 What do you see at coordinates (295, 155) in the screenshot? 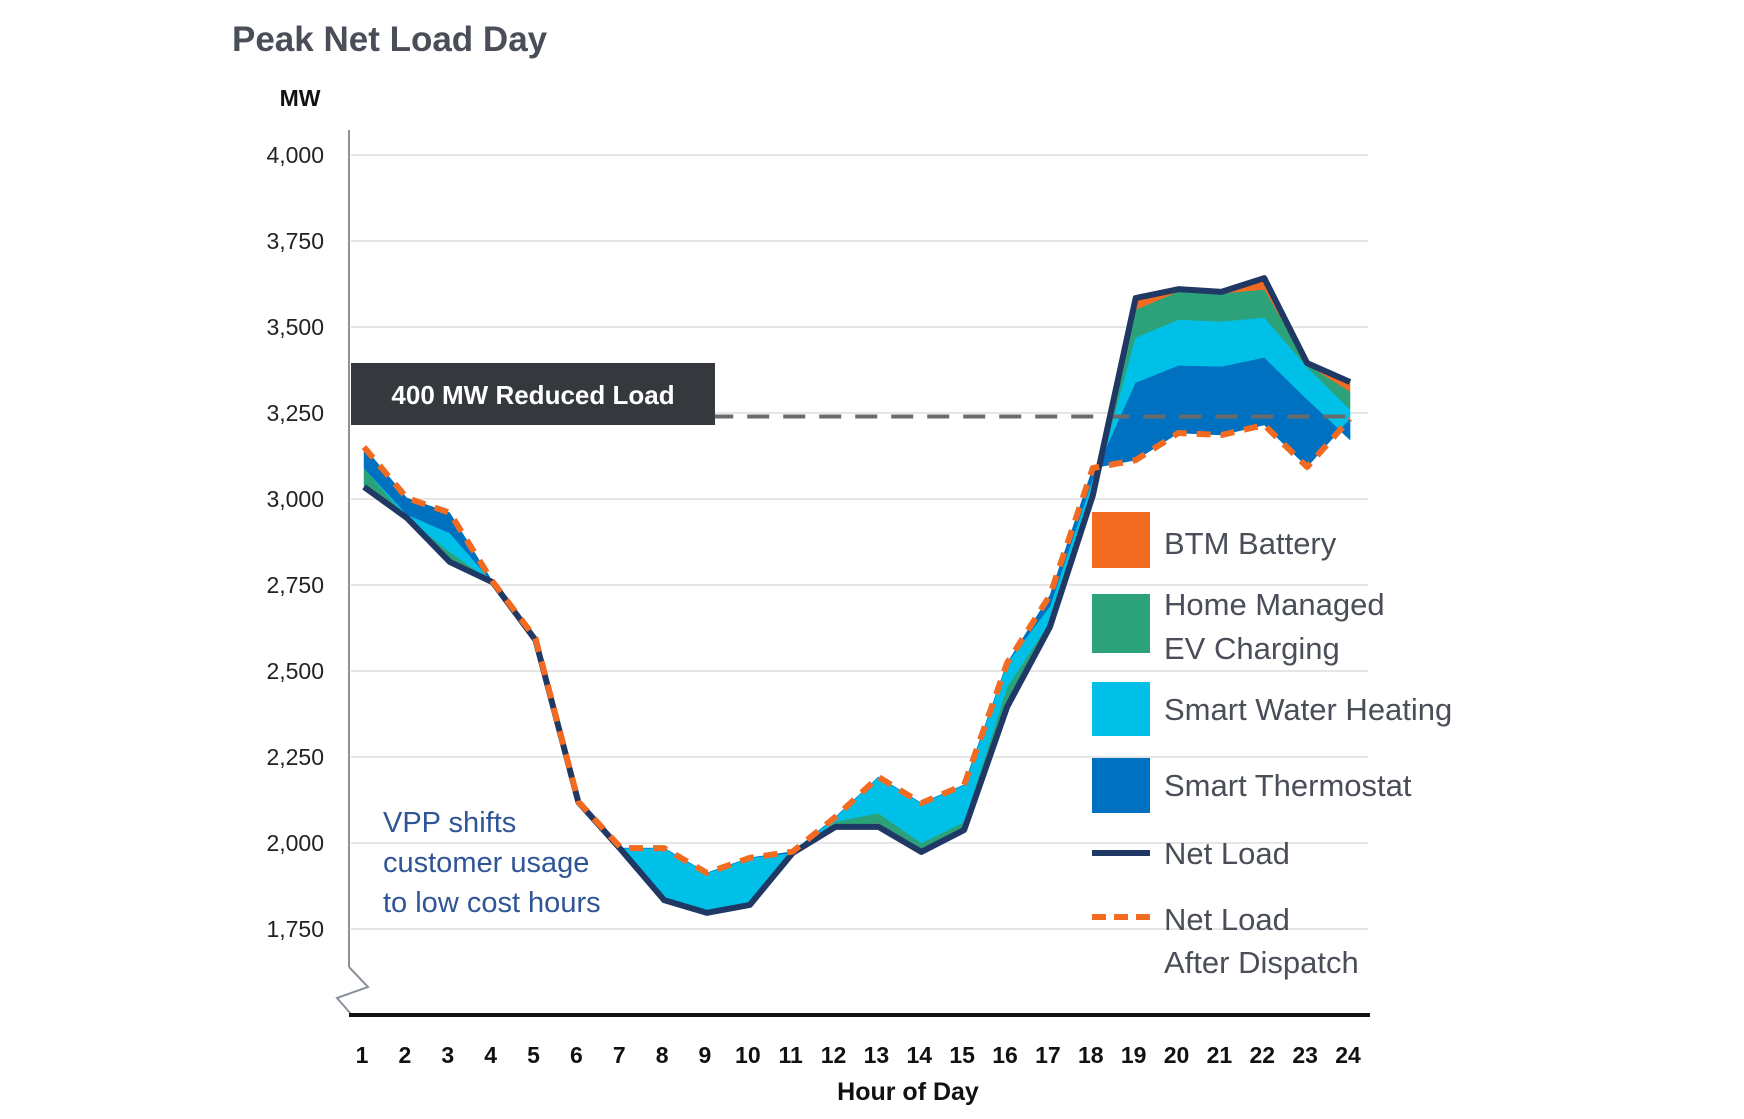
I see `y-tick-label: 4,000` at bounding box center [295, 155].